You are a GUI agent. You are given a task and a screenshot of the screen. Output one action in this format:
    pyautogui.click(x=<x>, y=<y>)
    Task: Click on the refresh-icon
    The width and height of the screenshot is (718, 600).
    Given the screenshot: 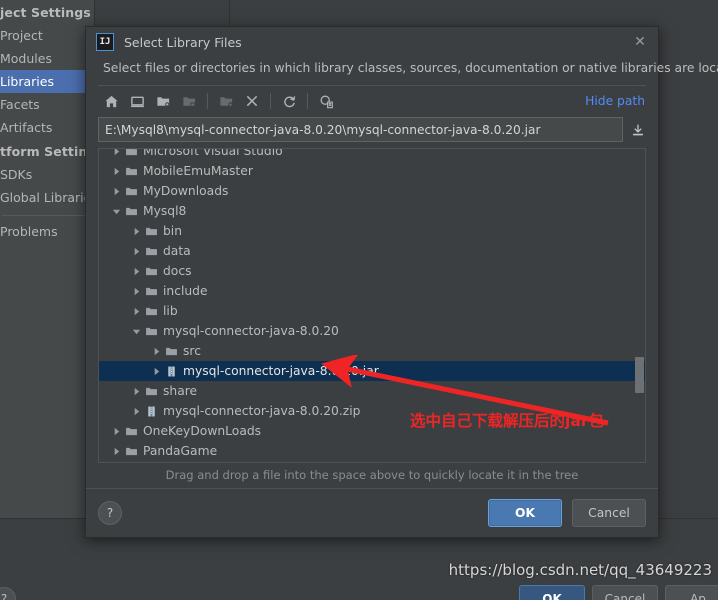 What is the action you would take?
    pyautogui.click(x=289, y=101)
    